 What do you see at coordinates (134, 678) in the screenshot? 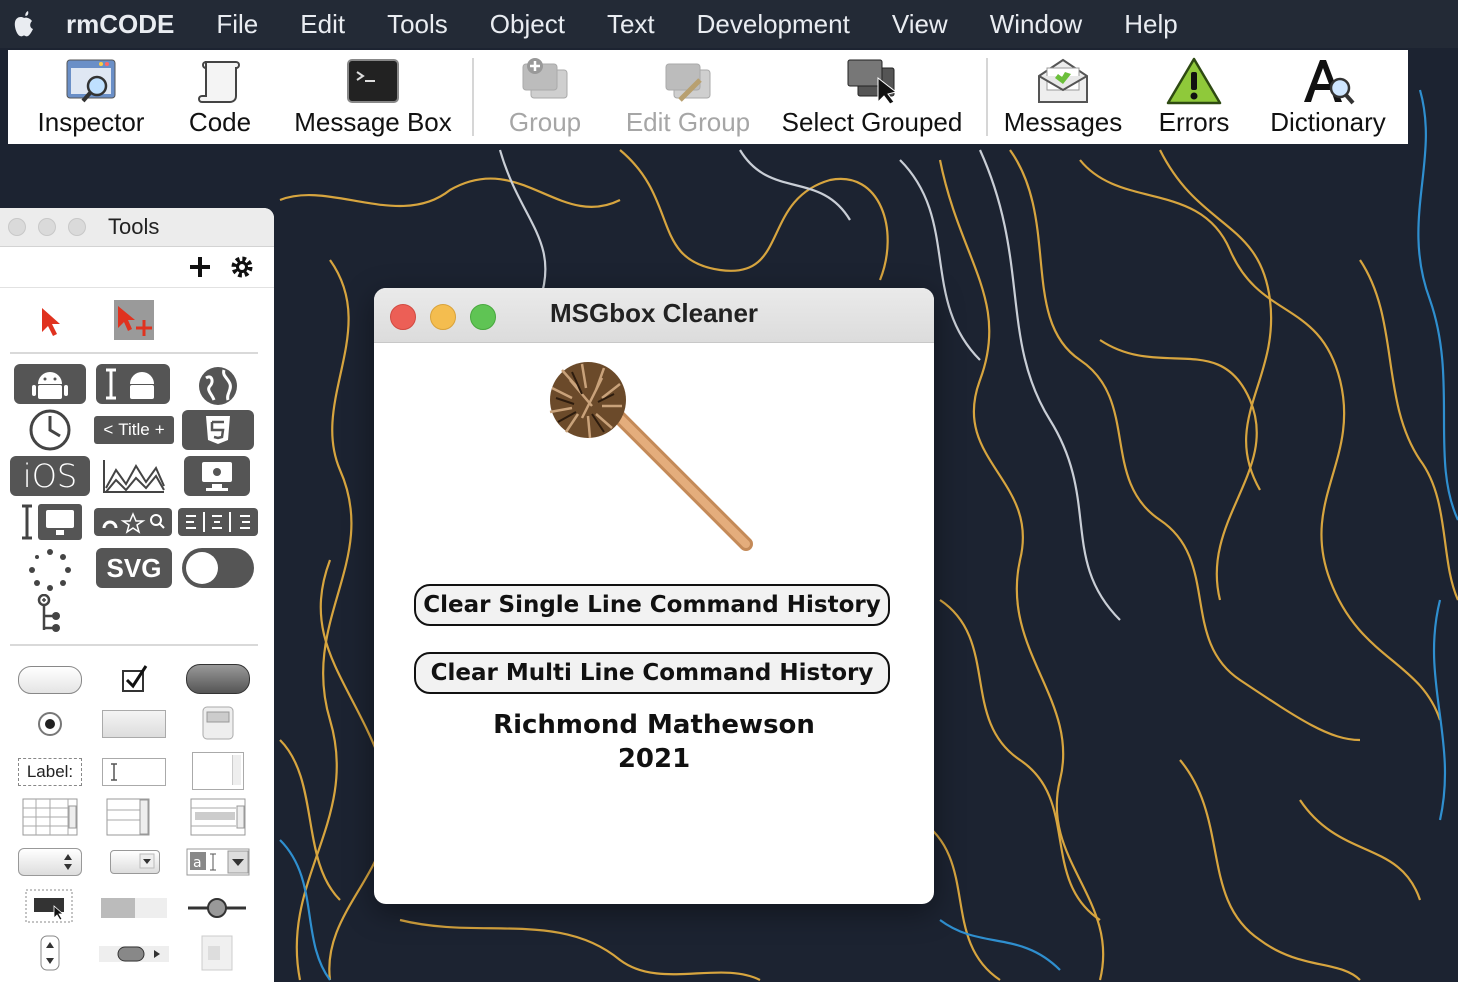
I see `checkbox-icon` at bounding box center [134, 678].